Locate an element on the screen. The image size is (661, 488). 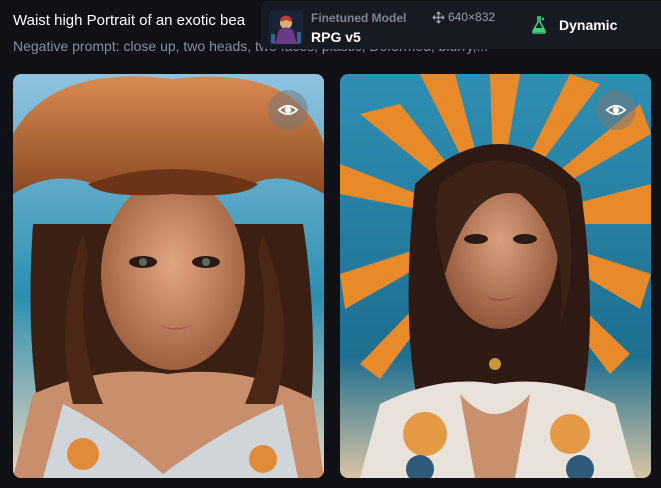
model-type-label: Finetuned Model is located at coordinates (359, 18).